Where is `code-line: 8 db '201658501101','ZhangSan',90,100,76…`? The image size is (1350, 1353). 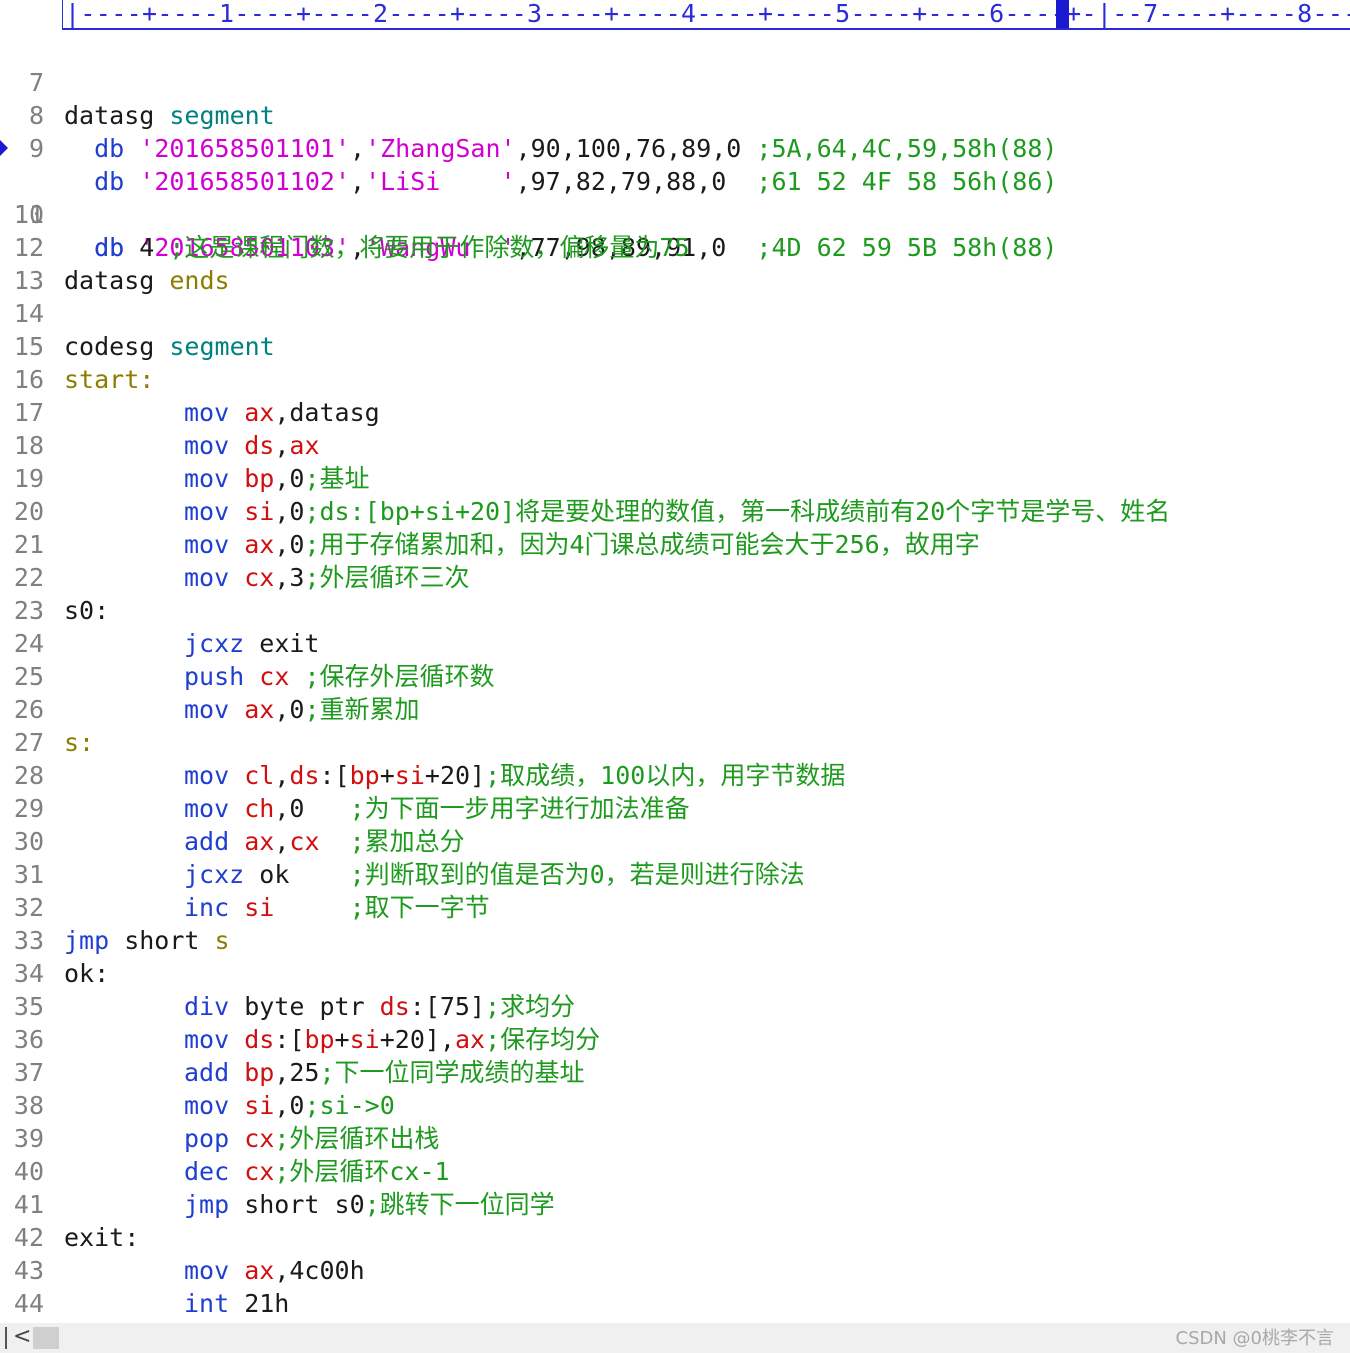
code-line: 8 db '201658501101','ZhangSan',90,100,76… is located at coordinates (529, 114).